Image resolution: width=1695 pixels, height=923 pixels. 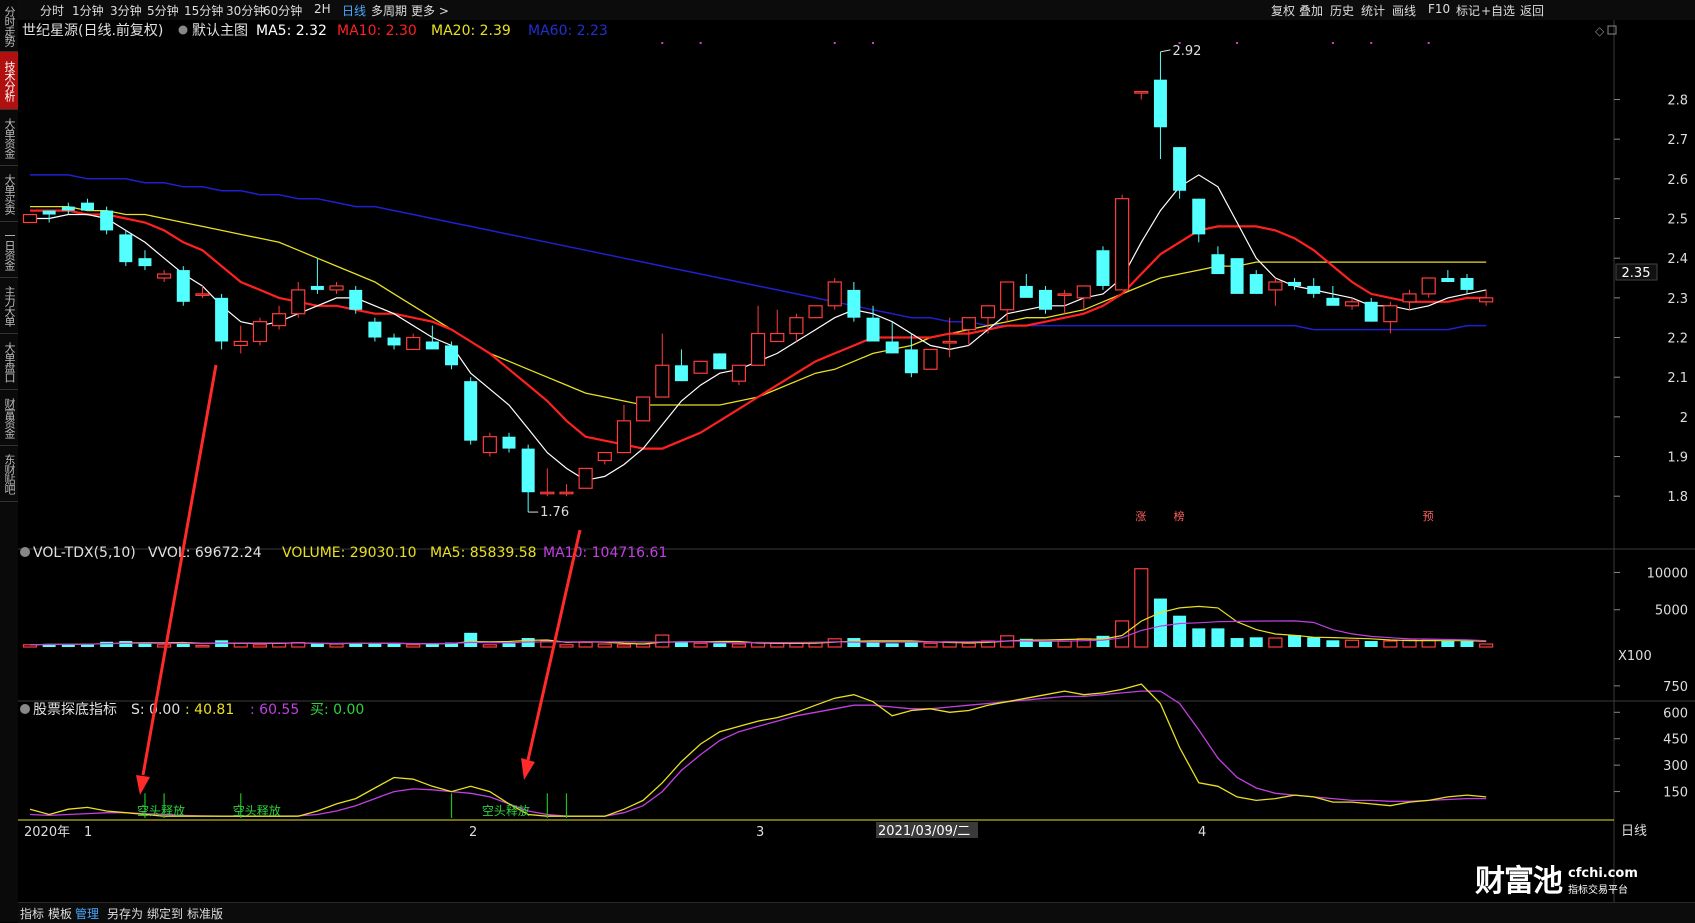 I want to click on period-tab: 30分钟, so click(x=245, y=10).